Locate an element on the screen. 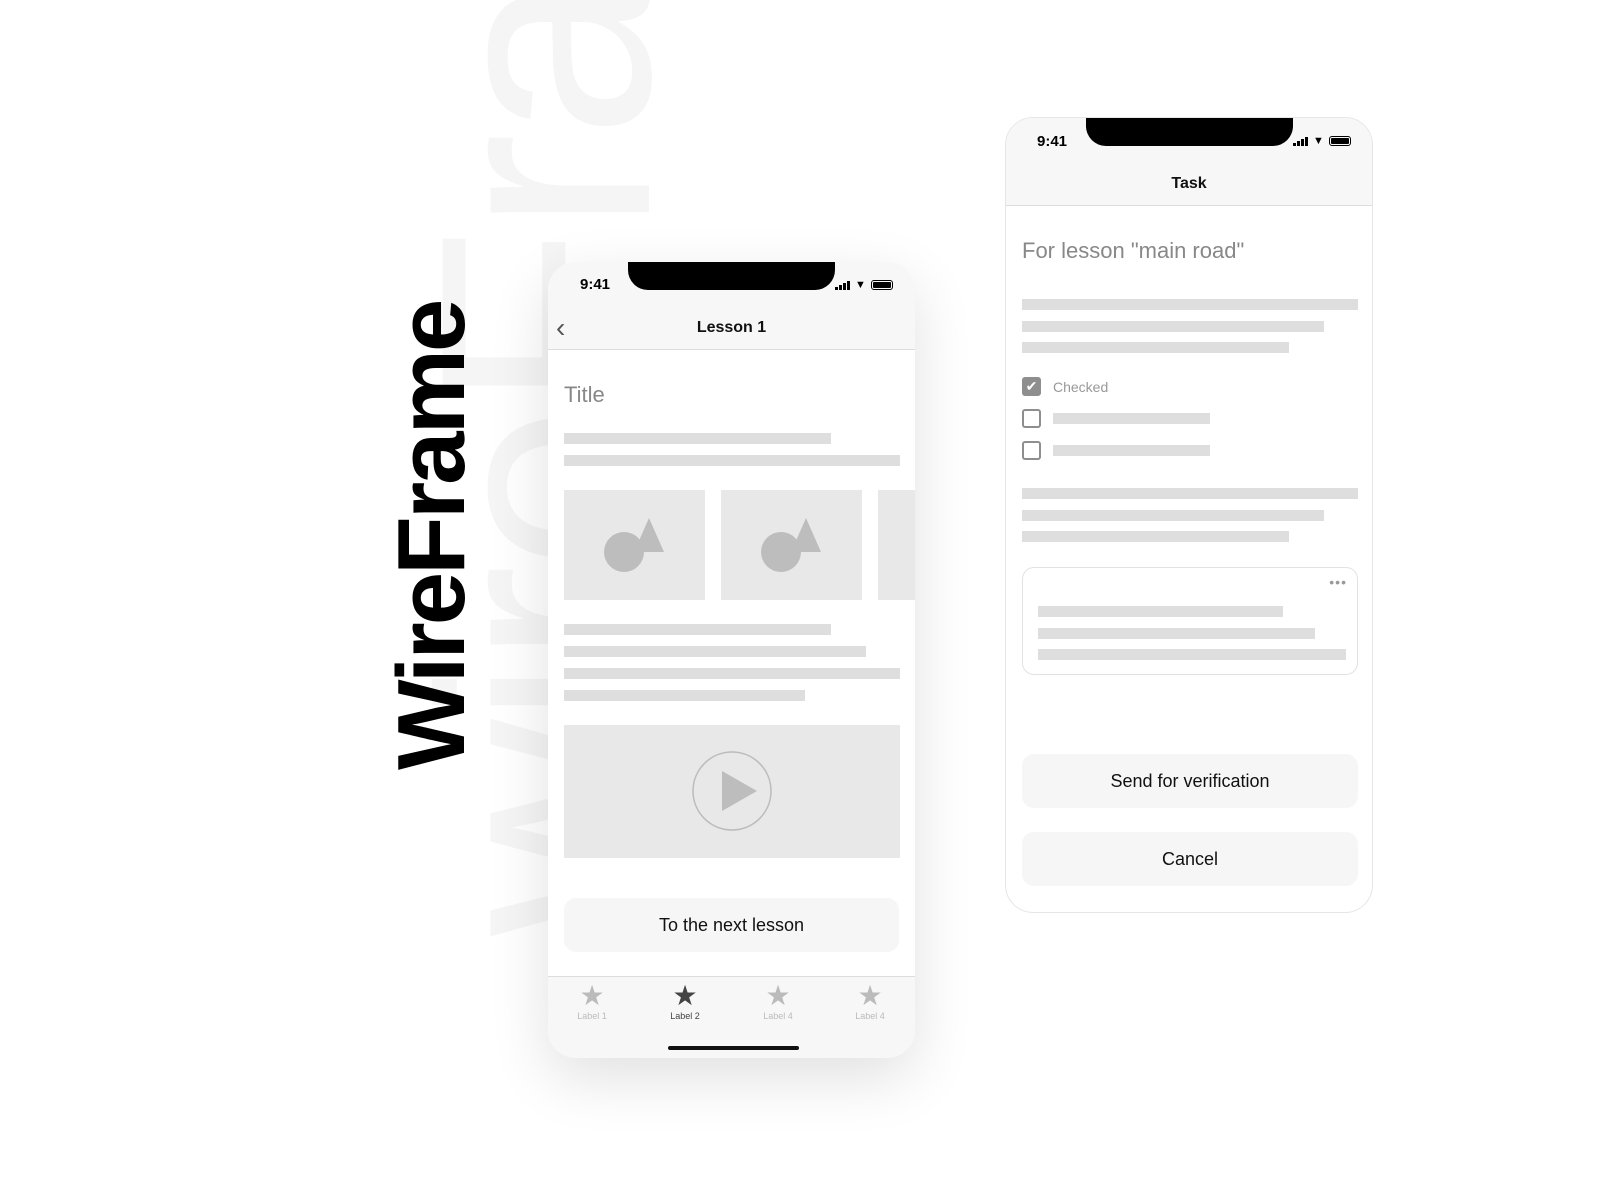  send-for-verification-button: Send for verification is located at coordinates (1190, 781).